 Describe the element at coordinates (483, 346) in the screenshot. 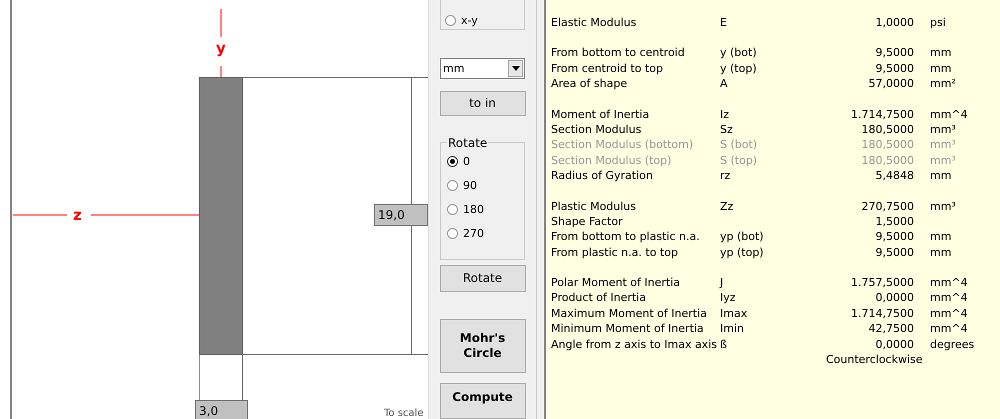

I see `mohr-button: Mohr's Circle` at that location.